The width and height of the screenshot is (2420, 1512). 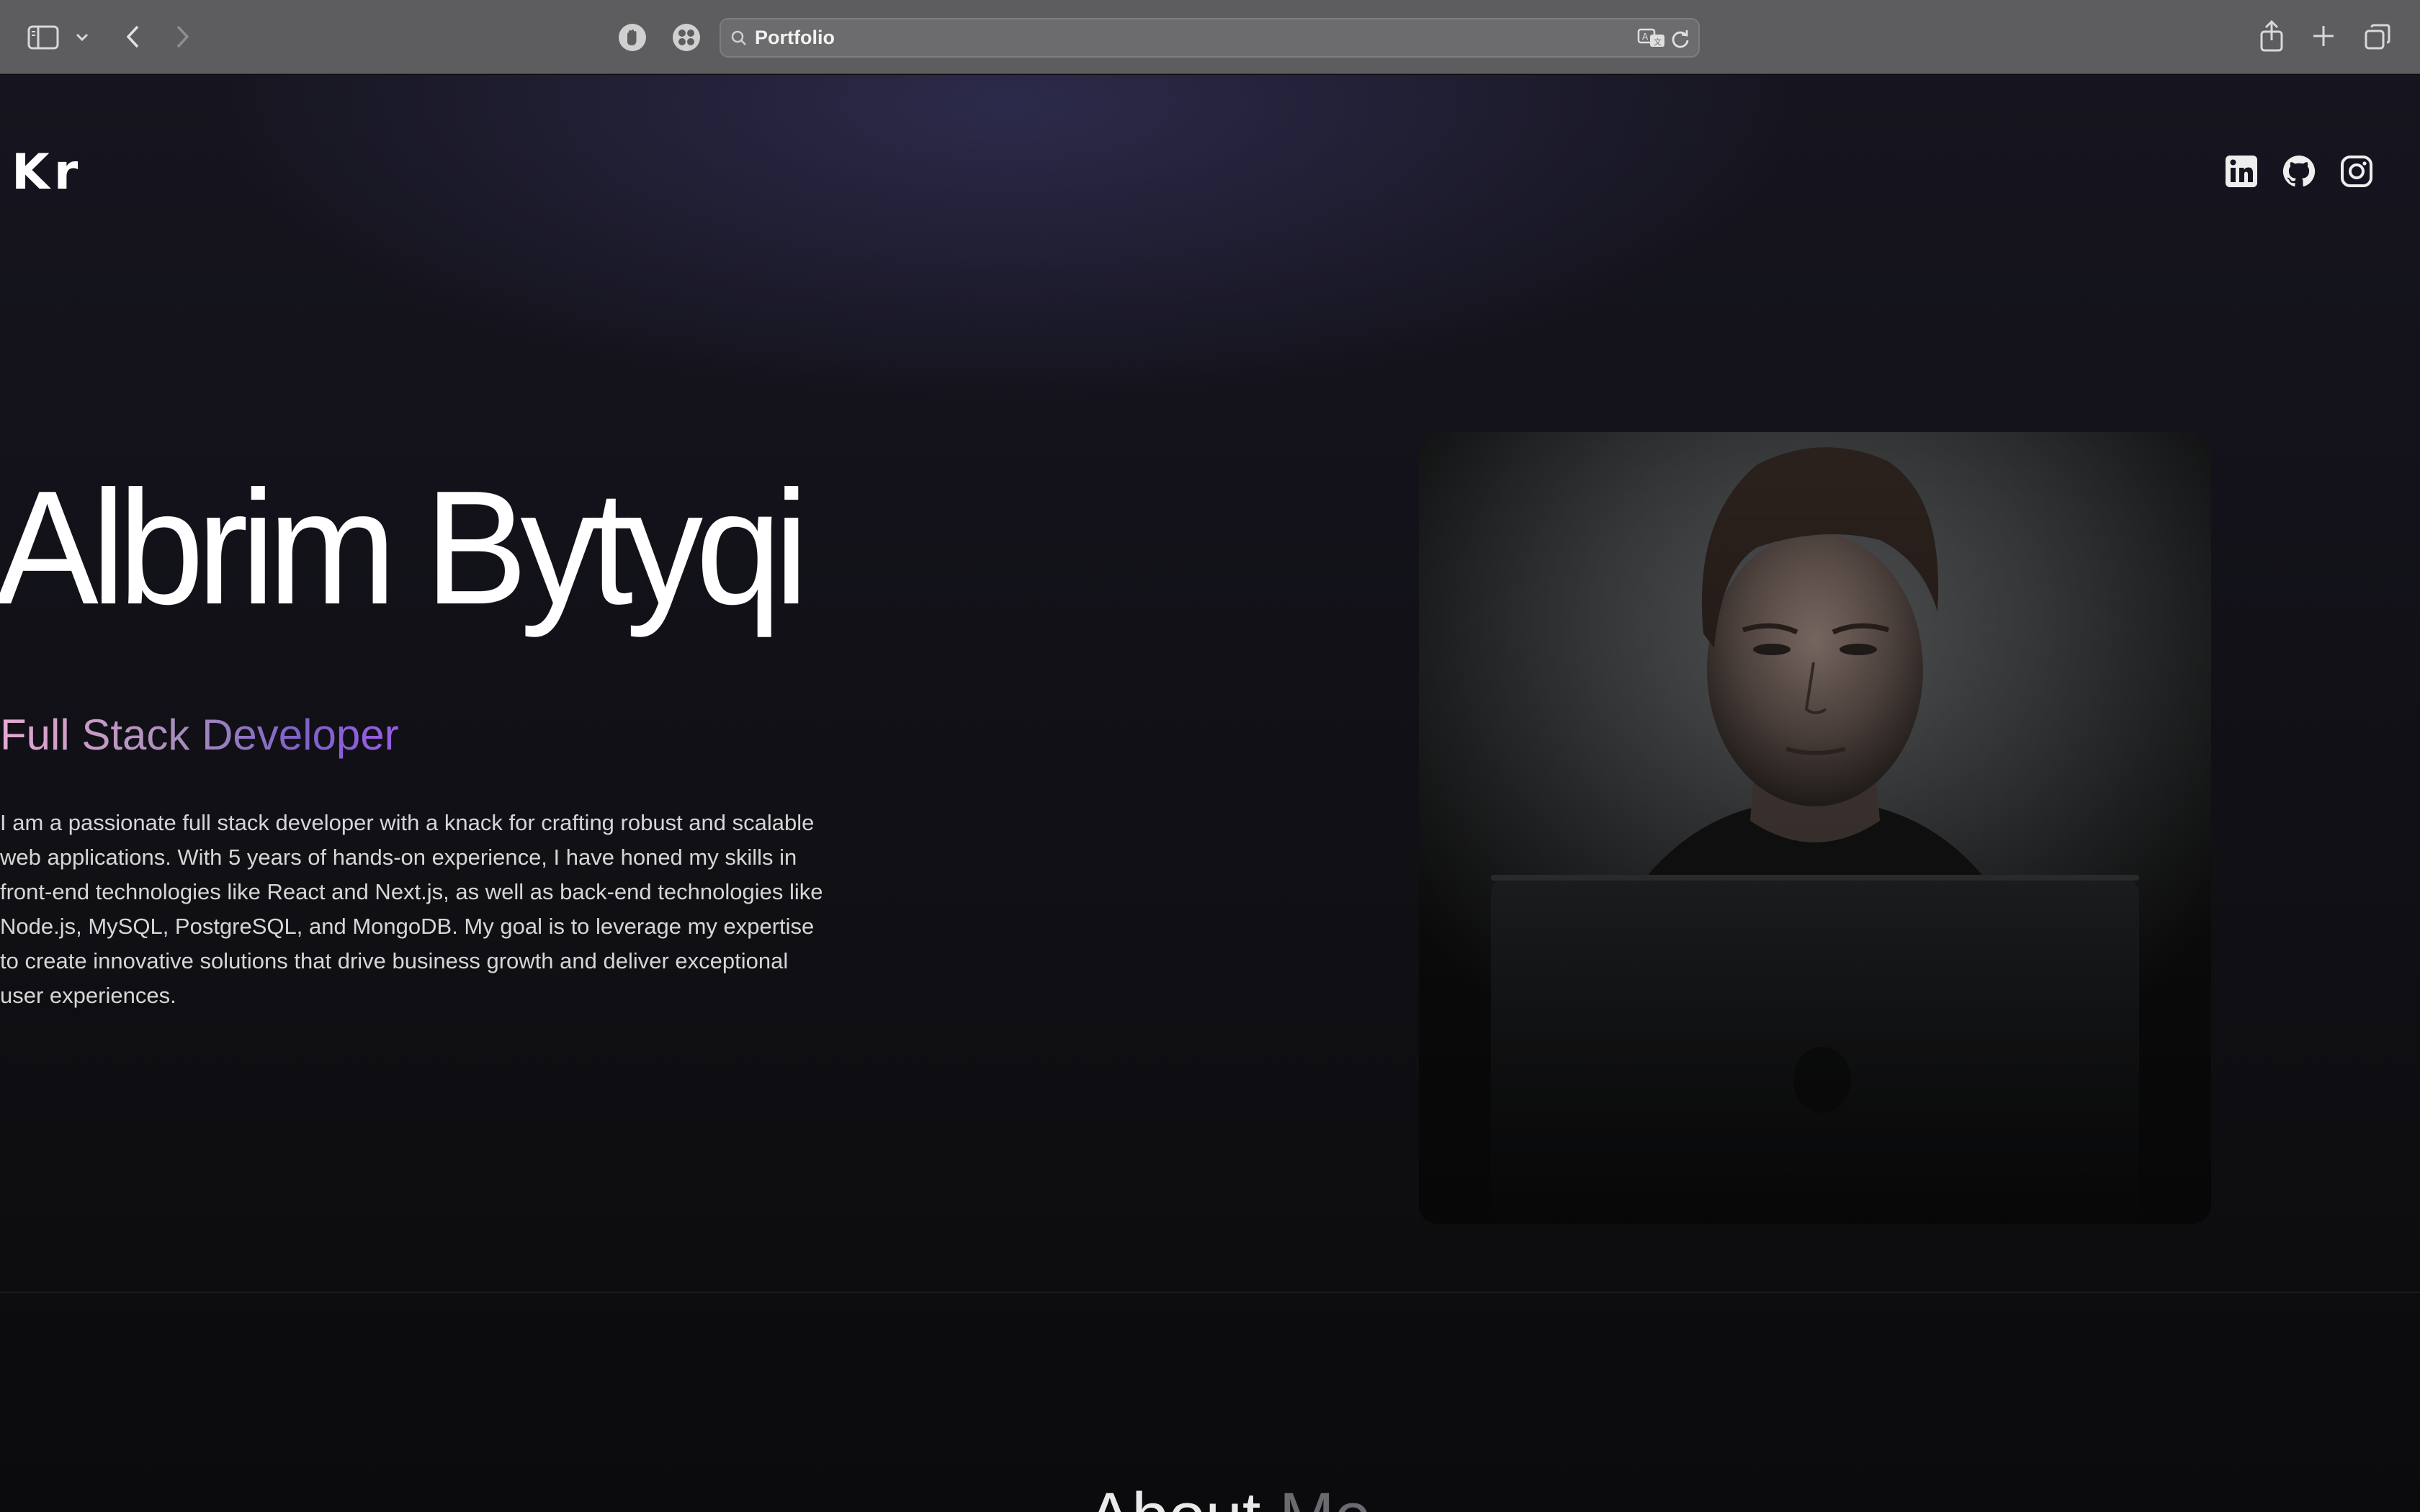 What do you see at coordinates (1325, 1496) in the screenshot?
I see `about-heading-accent: Me` at bounding box center [1325, 1496].